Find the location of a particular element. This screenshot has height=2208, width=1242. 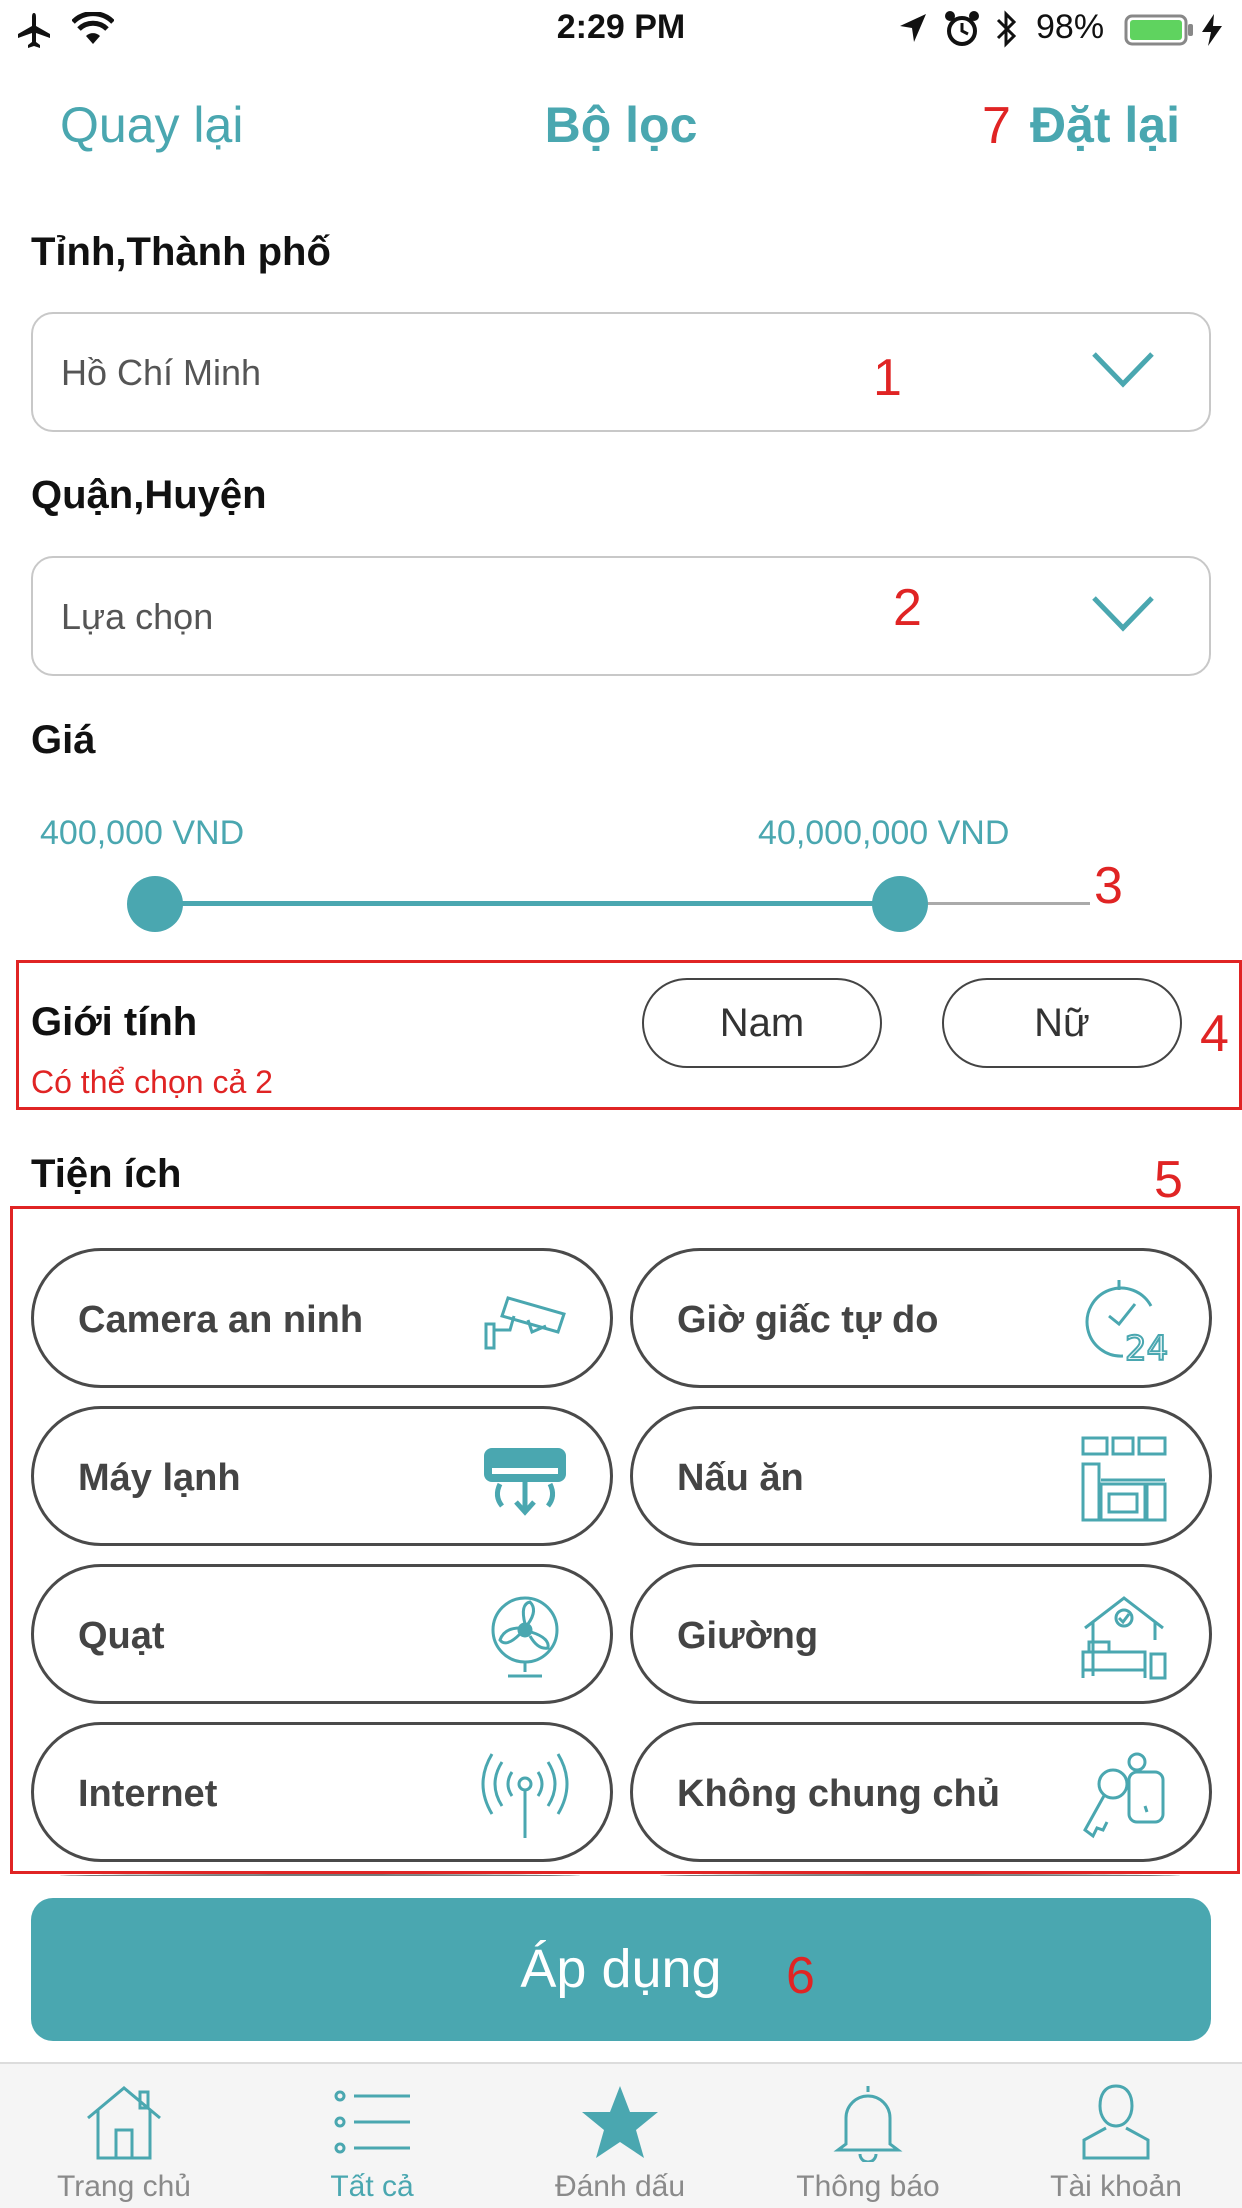

apply-label: Áp dụng is located at coordinates (621, 1969).